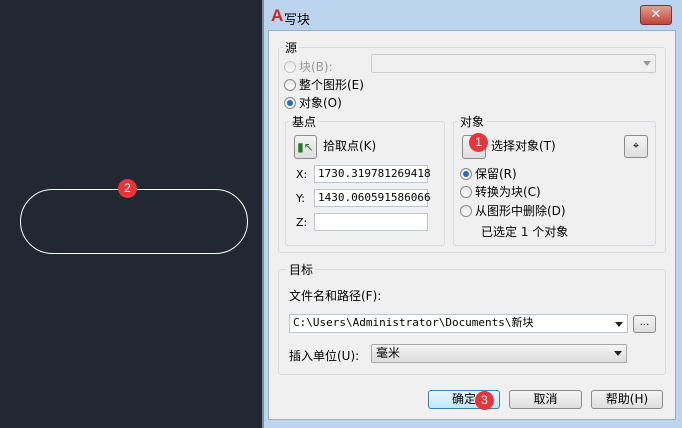  Describe the element at coordinates (520, 211) in the screenshot. I see `delete-label: 从图形中删除(D)` at that location.